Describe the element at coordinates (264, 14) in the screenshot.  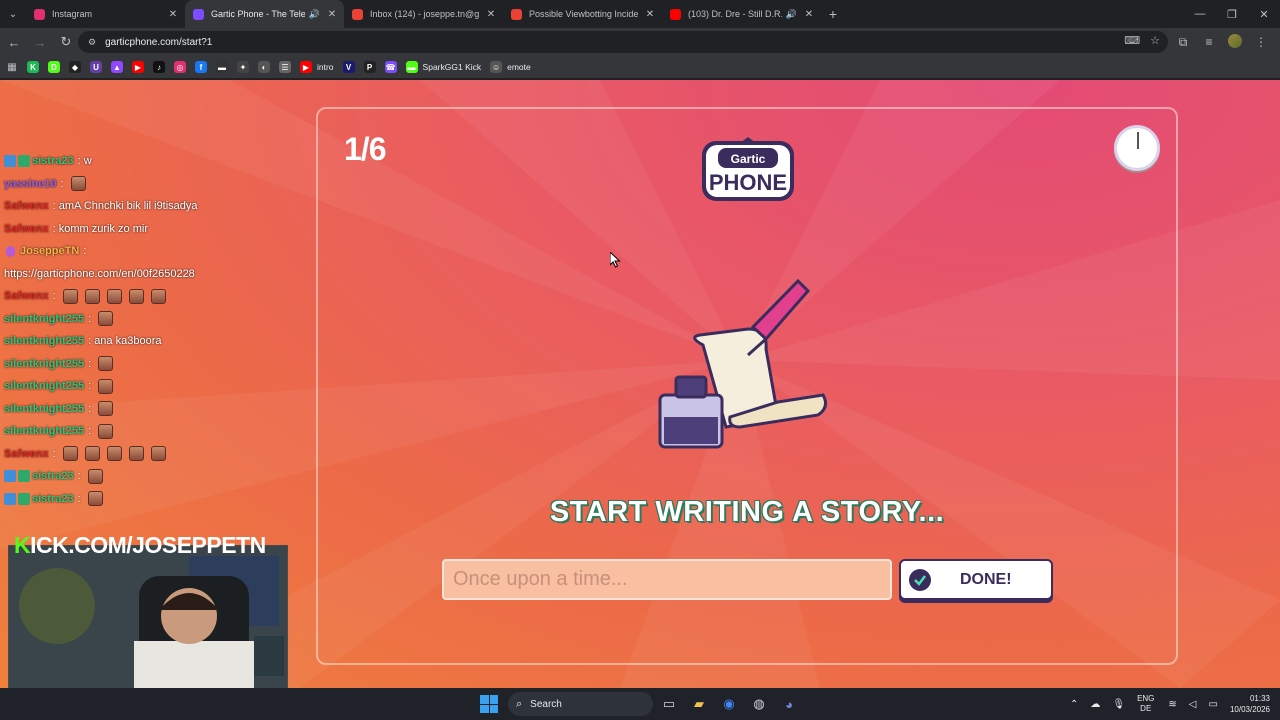
I see `browser-tab: Gartic Phone - The Telepho 🔊 ✕` at that location.